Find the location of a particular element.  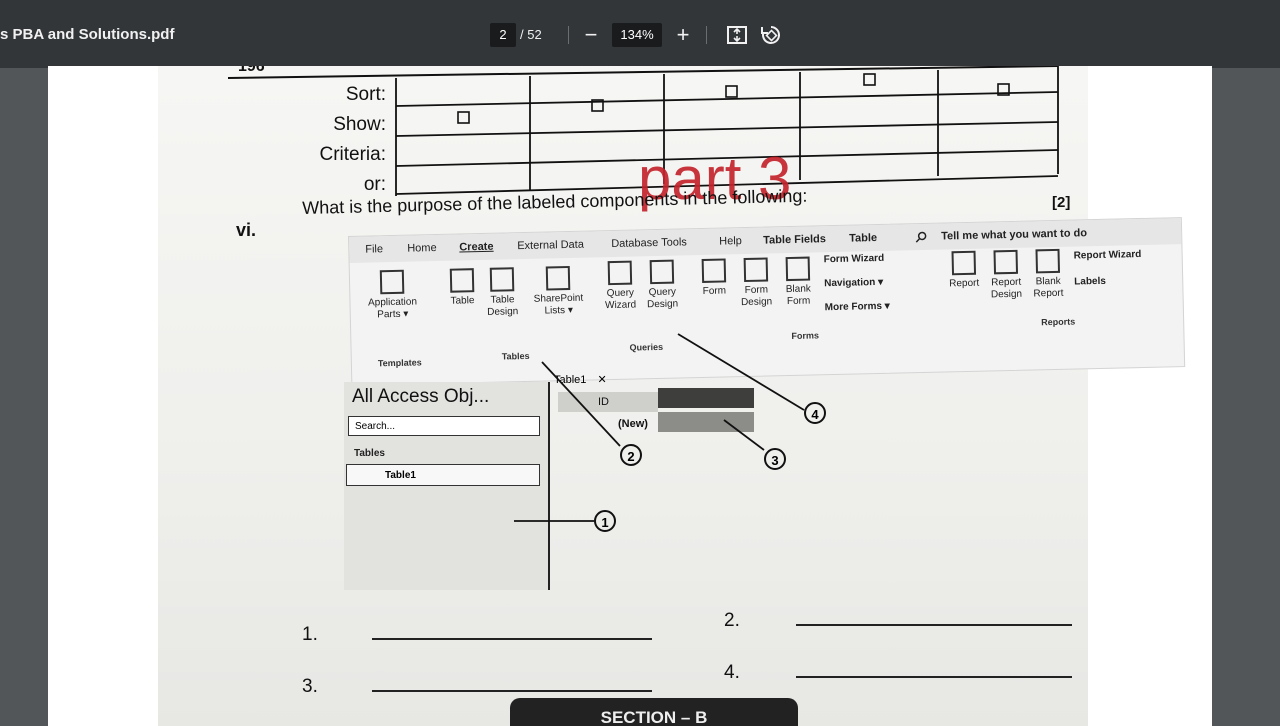

callout-lines is located at coordinates (659, 427).